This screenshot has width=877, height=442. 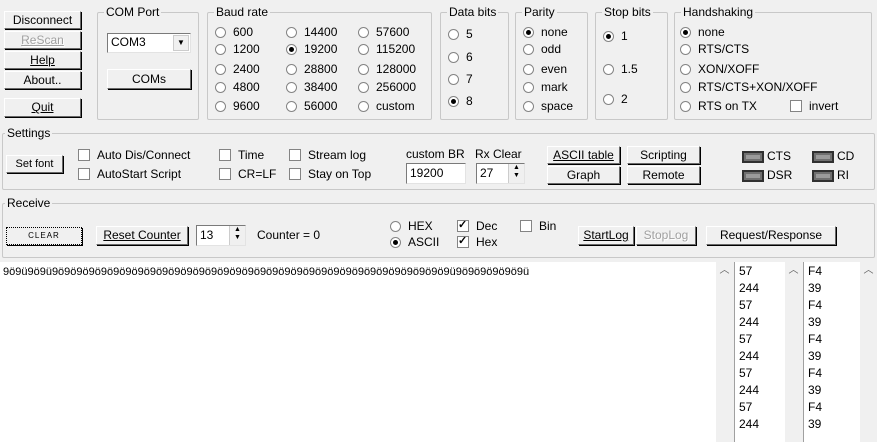 I want to click on parity-odd: odd, so click(x=542, y=49).